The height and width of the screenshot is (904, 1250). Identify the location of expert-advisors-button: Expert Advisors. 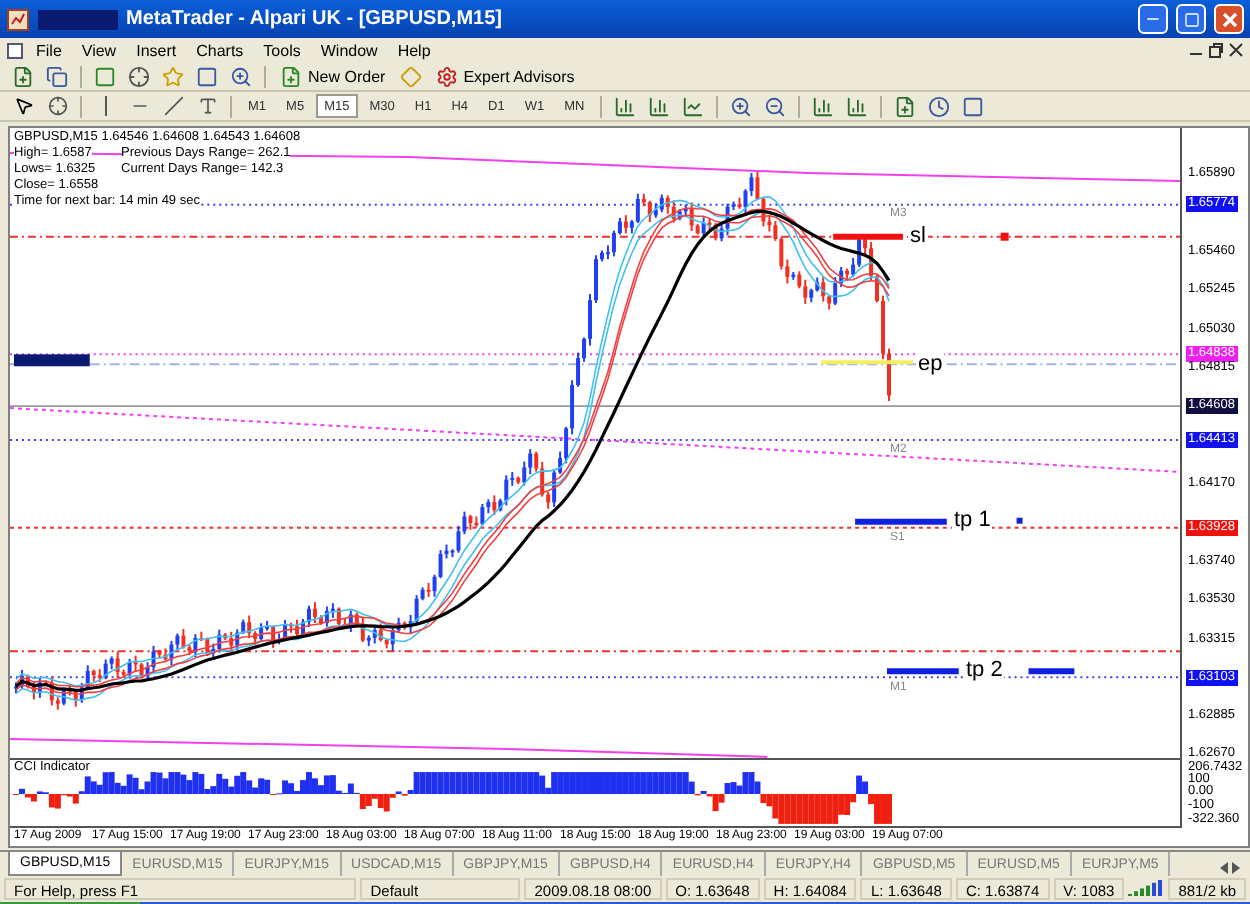
(505, 76).